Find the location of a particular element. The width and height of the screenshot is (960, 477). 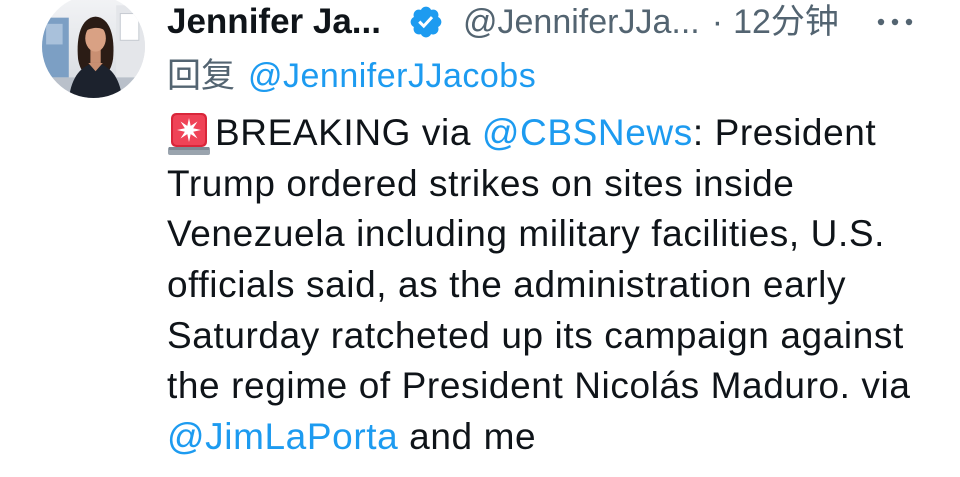

tweet-text-line: Trump ordered strikes on sites inside is located at coordinates (539, 184).